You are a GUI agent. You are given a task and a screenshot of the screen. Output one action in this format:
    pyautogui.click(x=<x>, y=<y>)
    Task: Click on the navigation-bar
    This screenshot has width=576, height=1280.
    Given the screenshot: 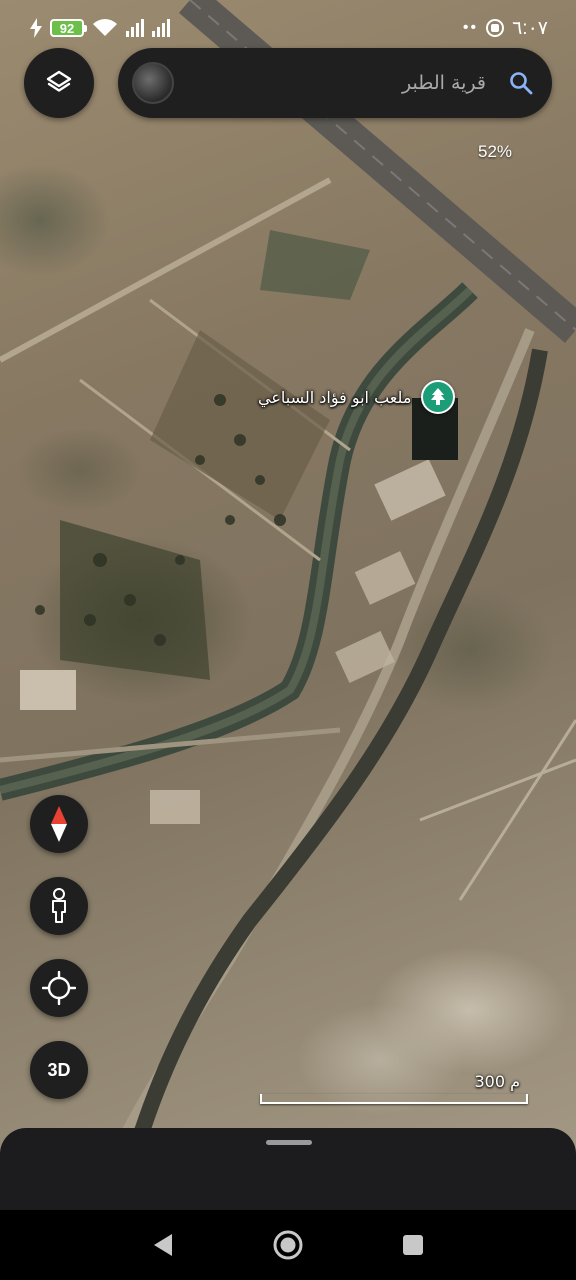 What is the action you would take?
    pyautogui.click(x=288, y=1245)
    